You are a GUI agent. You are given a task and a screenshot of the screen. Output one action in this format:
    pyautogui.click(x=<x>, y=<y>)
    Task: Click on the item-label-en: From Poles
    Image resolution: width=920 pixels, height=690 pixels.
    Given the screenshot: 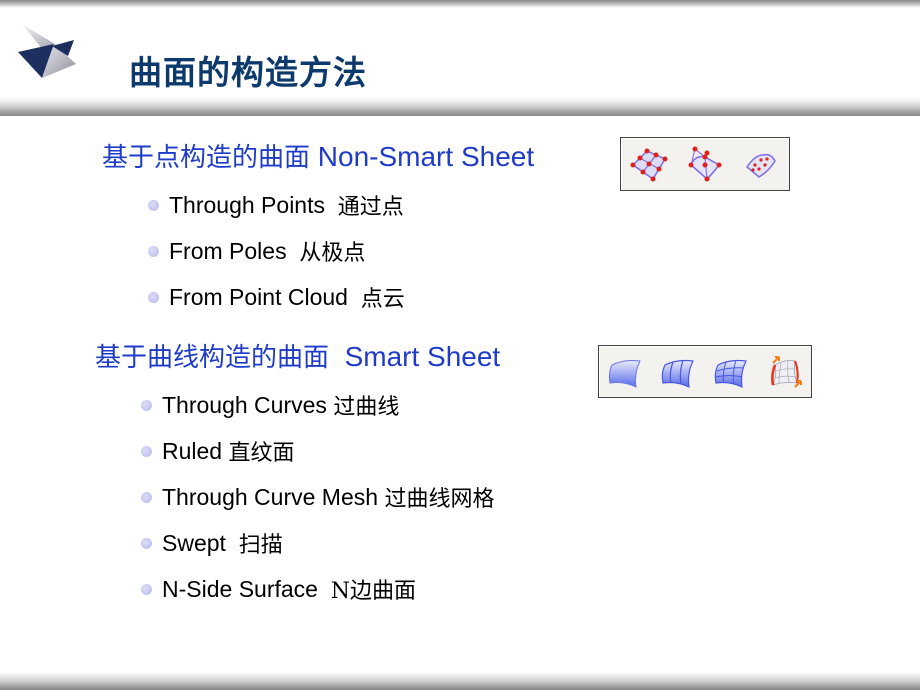 What is the action you would take?
    pyautogui.click(x=228, y=250)
    